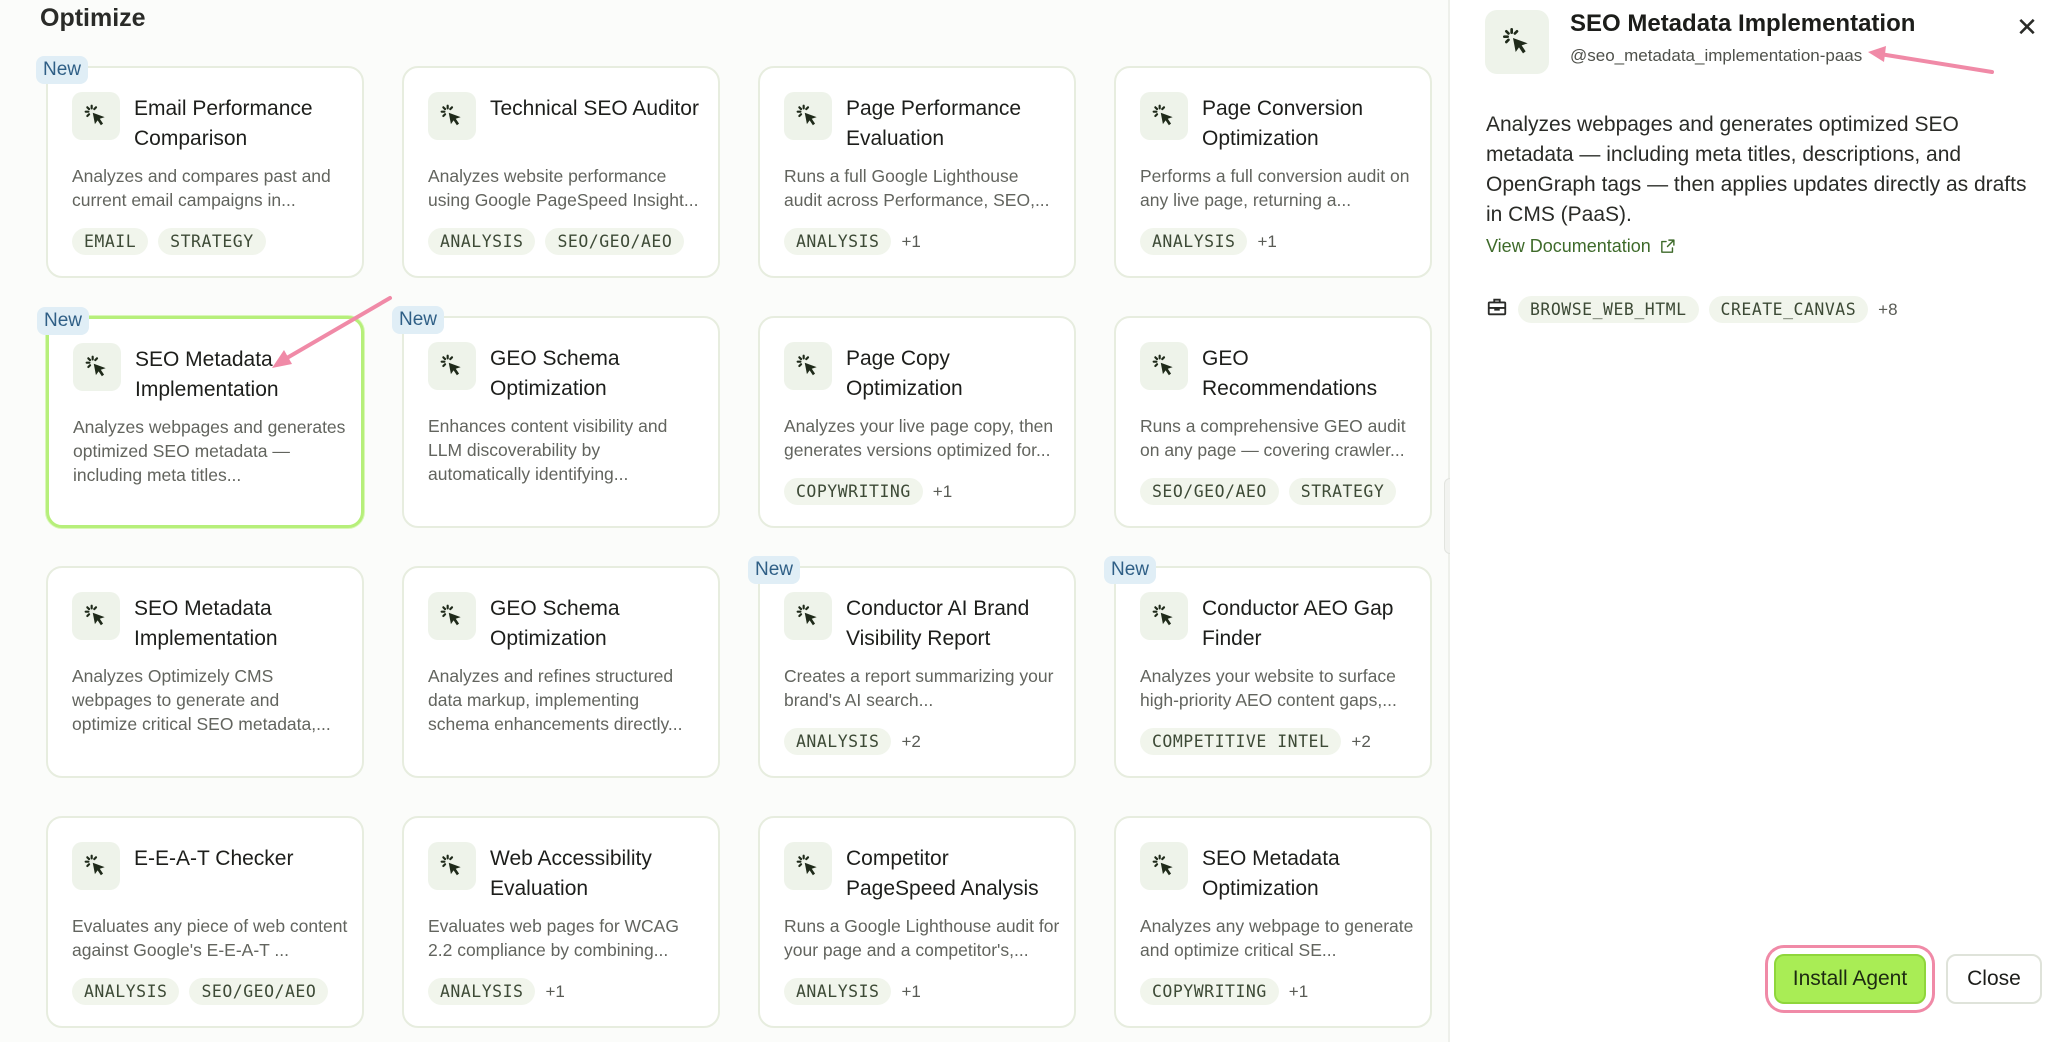  Describe the element at coordinates (93, 18) in the screenshot. I see `section-title: Optimize` at that location.